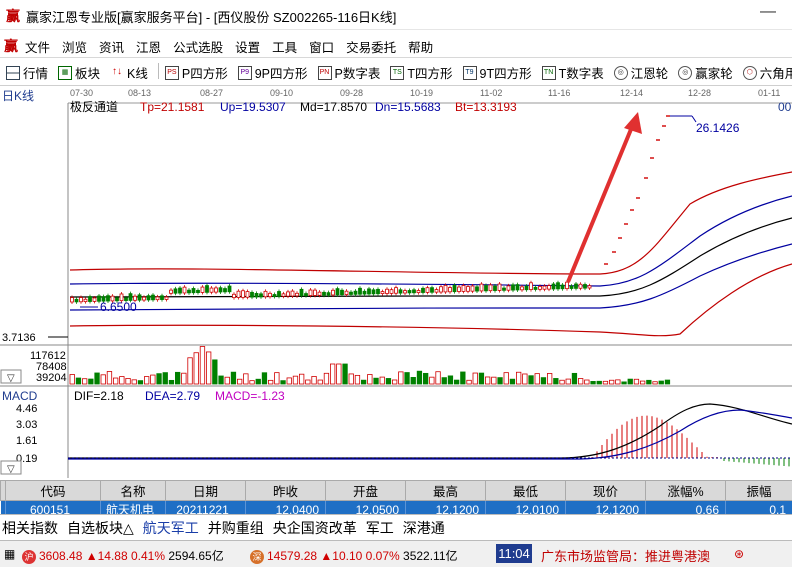 This screenshot has height=567, width=792. I want to click on menu-gann: 江恩, so click(148, 46).